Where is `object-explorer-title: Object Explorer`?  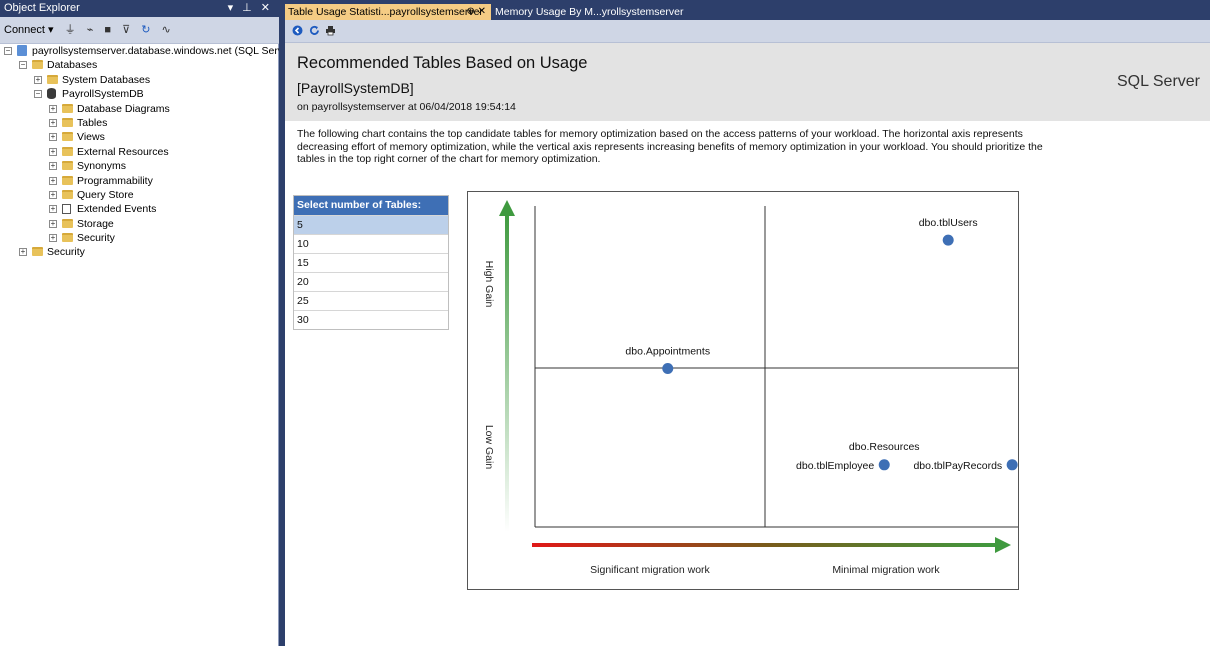 object-explorer-title: Object Explorer is located at coordinates (42, 8).